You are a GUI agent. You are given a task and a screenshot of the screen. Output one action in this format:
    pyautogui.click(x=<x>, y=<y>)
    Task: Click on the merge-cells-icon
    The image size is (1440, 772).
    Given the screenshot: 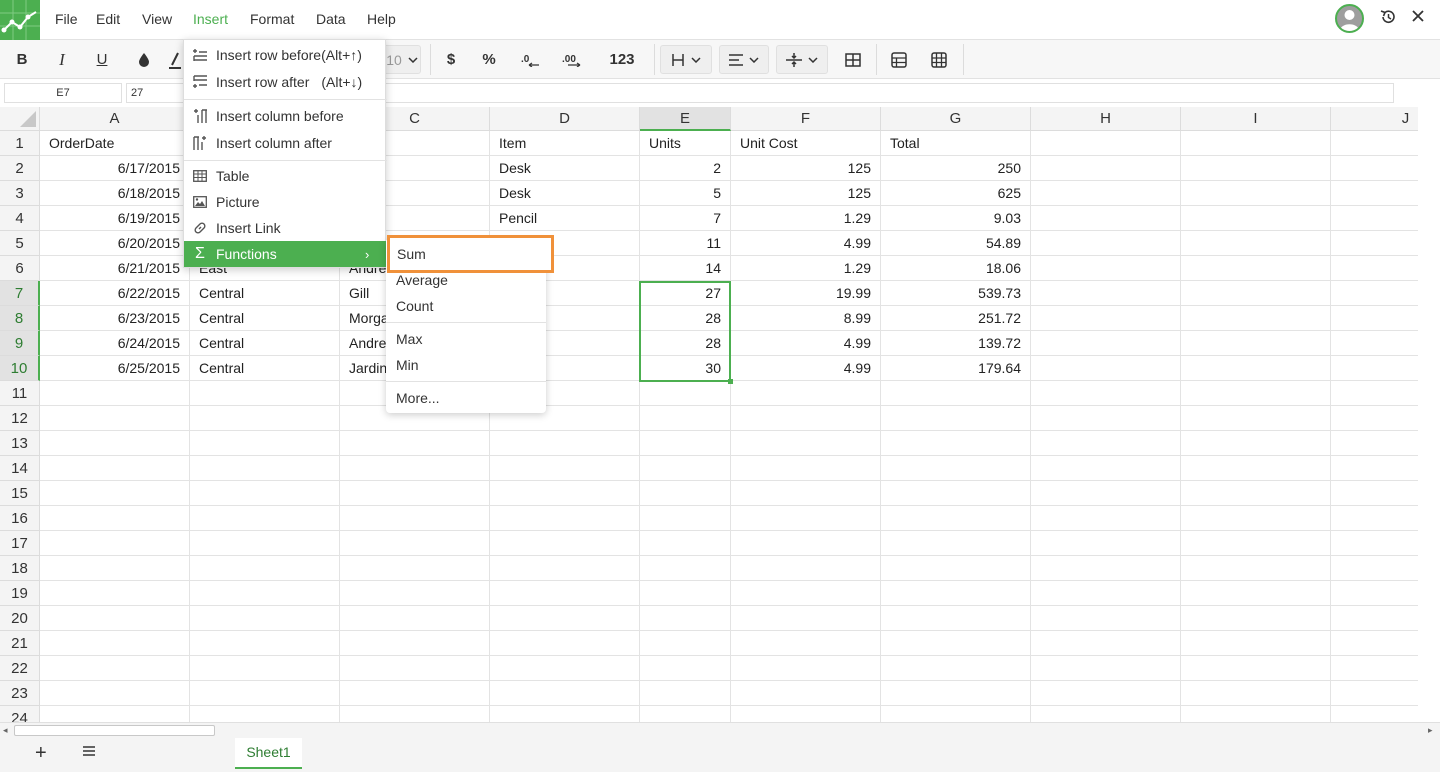 What is the action you would take?
    pyautogui.click(x=853, y=59)
    